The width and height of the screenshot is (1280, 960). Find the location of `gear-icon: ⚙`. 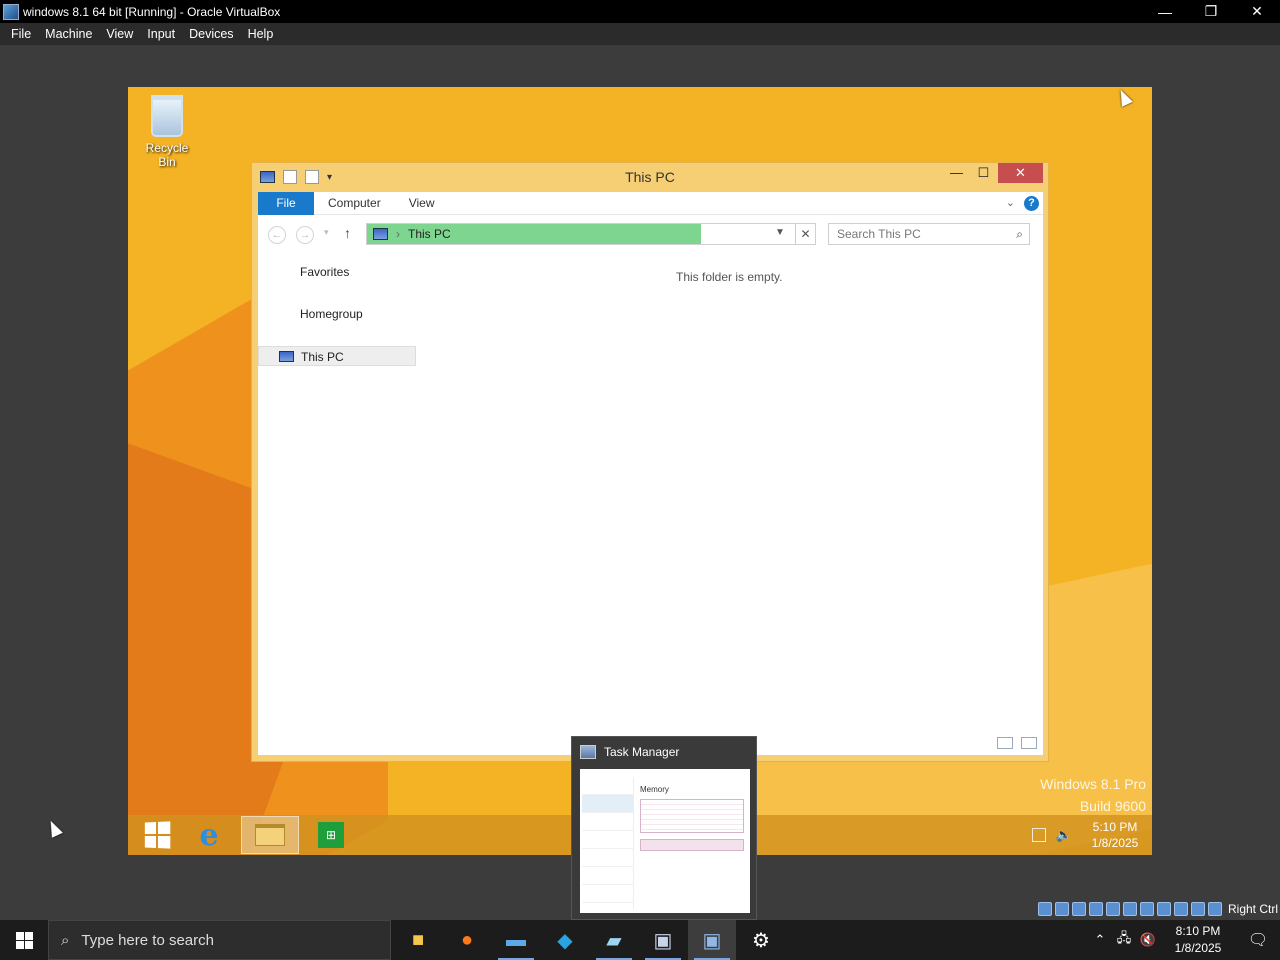

gear-icon: ⚙ is located at coordinates (761, 940).